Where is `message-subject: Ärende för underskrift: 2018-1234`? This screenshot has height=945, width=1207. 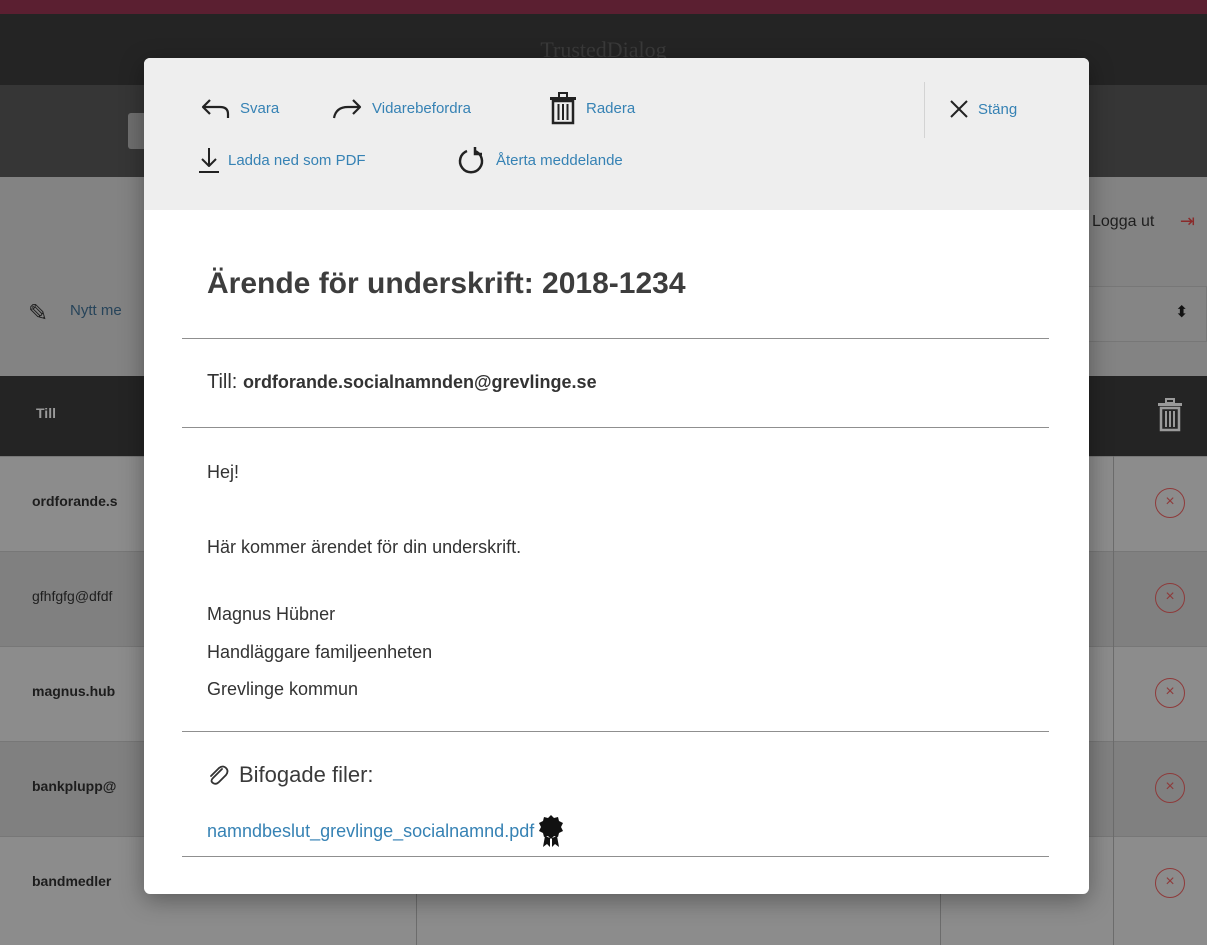 message-subject: Ärende för underskrift: 2018-1234 is located at coordinates (446, 283).